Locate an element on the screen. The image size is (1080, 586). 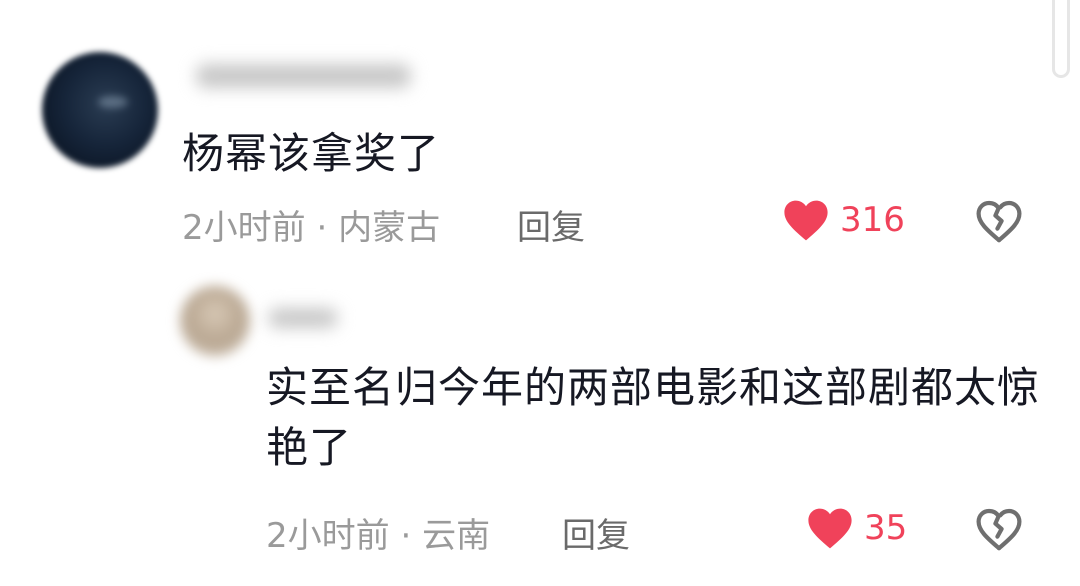
like-button: 316 is located at coordinates (843, 220).